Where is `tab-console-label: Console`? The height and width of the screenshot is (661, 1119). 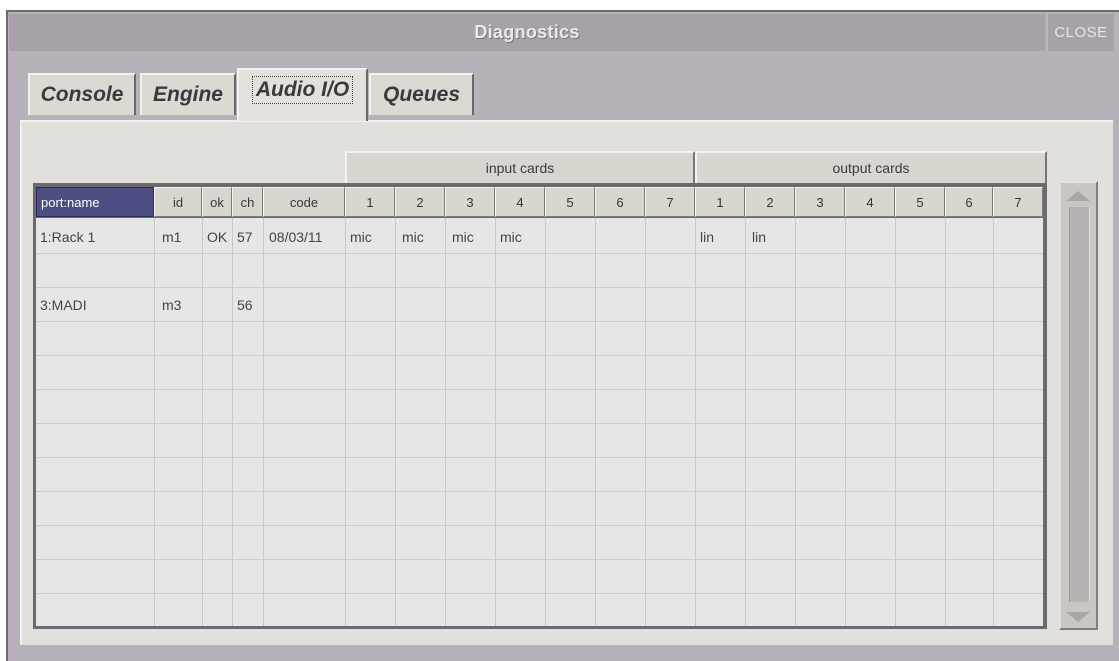 tab-console-label: Console is located at coordinates (82, 94).